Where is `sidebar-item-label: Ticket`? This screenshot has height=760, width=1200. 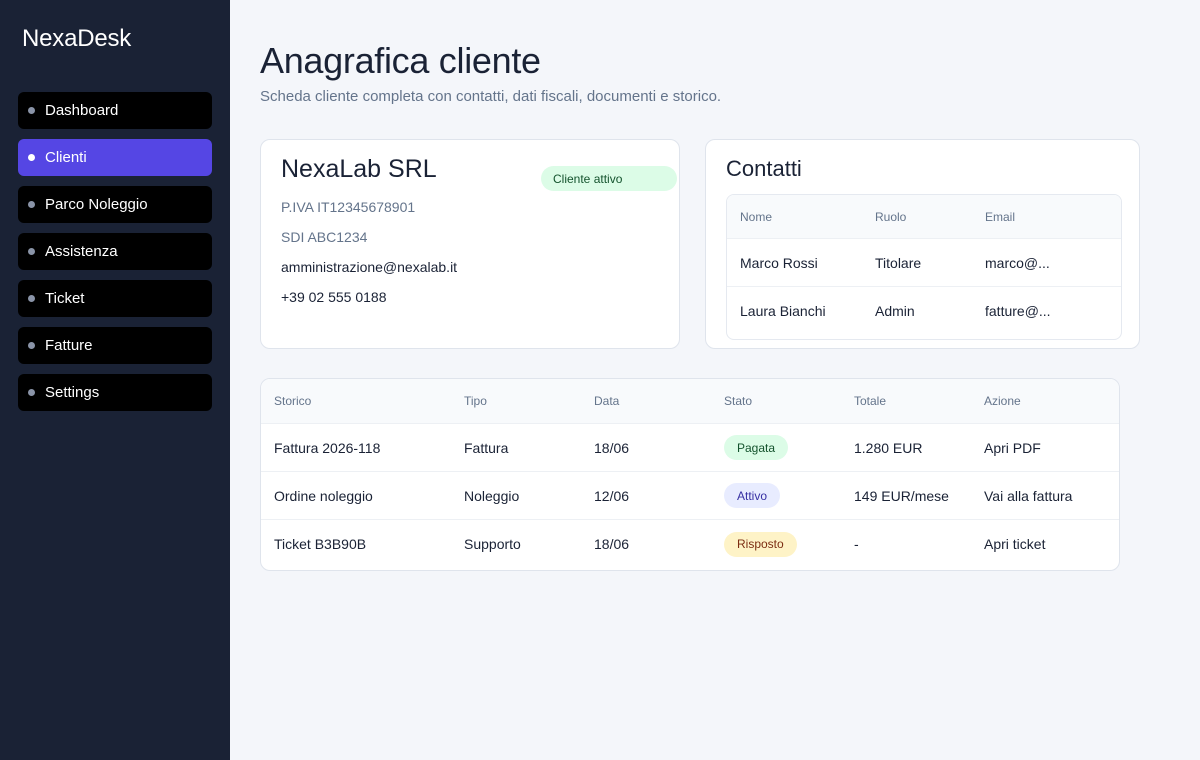 sidebar-item-label: Ticket is located at coordinates (65, 298).